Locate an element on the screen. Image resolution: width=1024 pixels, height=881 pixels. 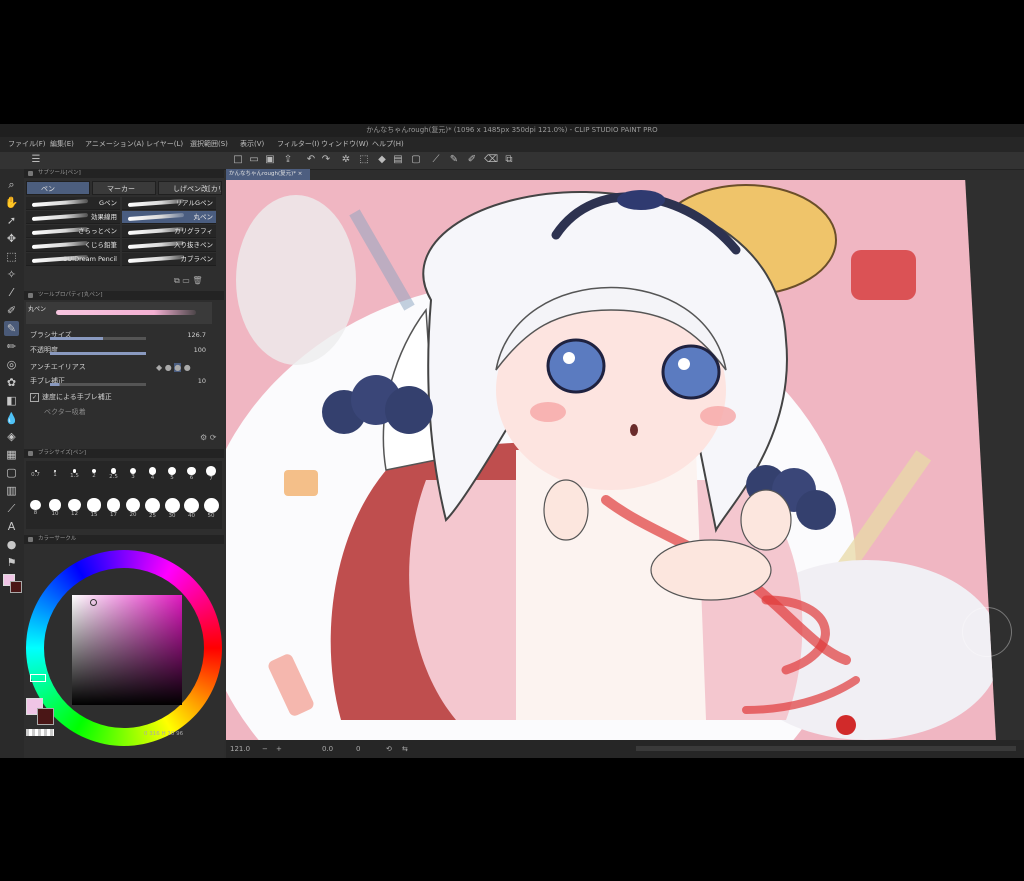
folder-icon: ▭ is located at coordinates (186, 280).